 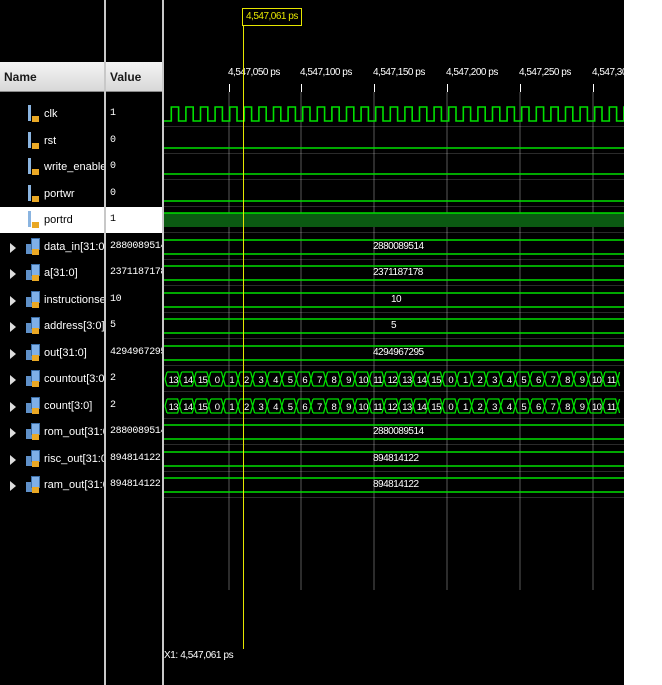 I want to click on signal-row-12: rom_out[31:0], so click(x=52, y=432).